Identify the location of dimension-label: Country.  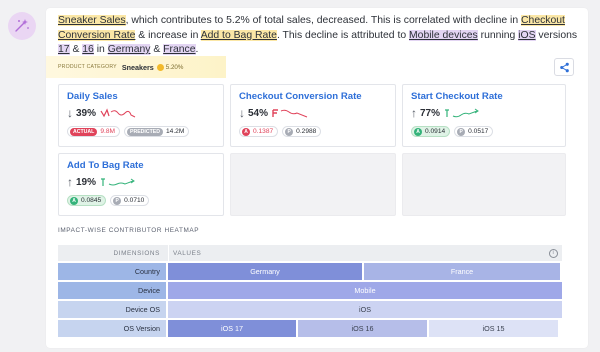
(112, 271).